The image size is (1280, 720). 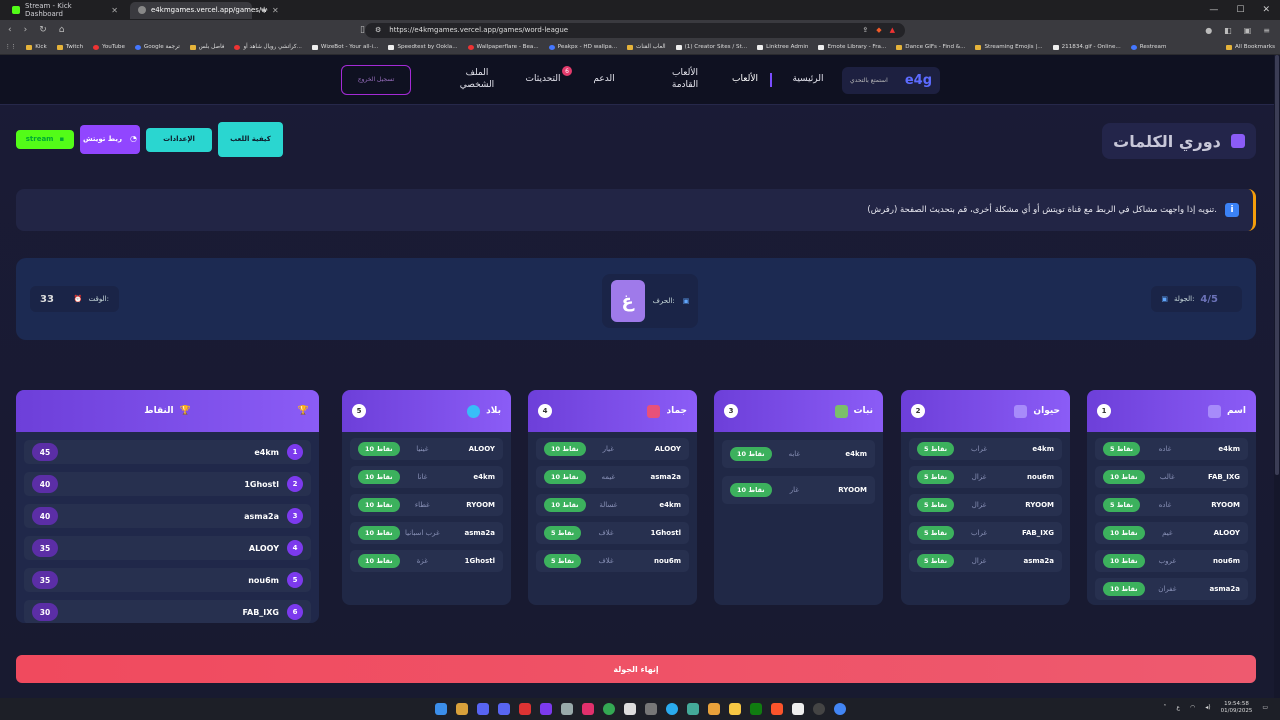 I want to click on clock: 19:54:58 01/09/2025, so click(x=1237, y=707).